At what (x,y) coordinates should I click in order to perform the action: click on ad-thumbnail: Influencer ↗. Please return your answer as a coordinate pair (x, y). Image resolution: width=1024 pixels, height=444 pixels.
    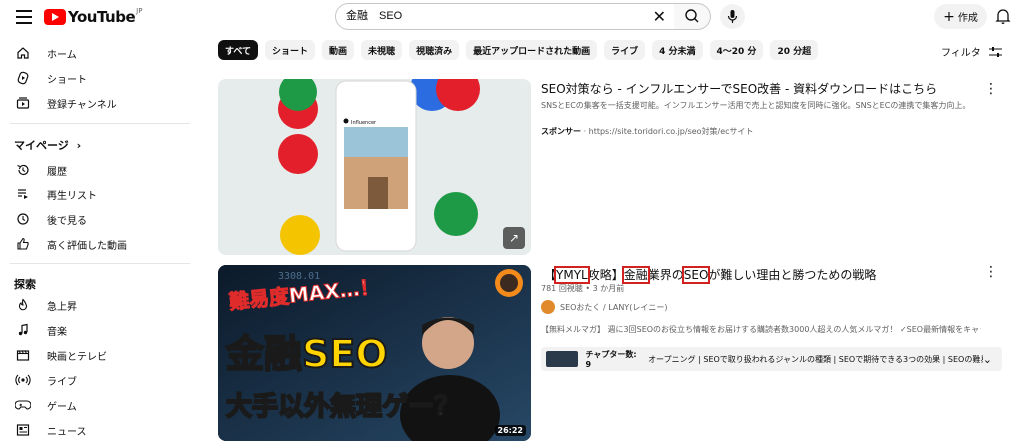
    Looking at the image, I should click on (374, 167).